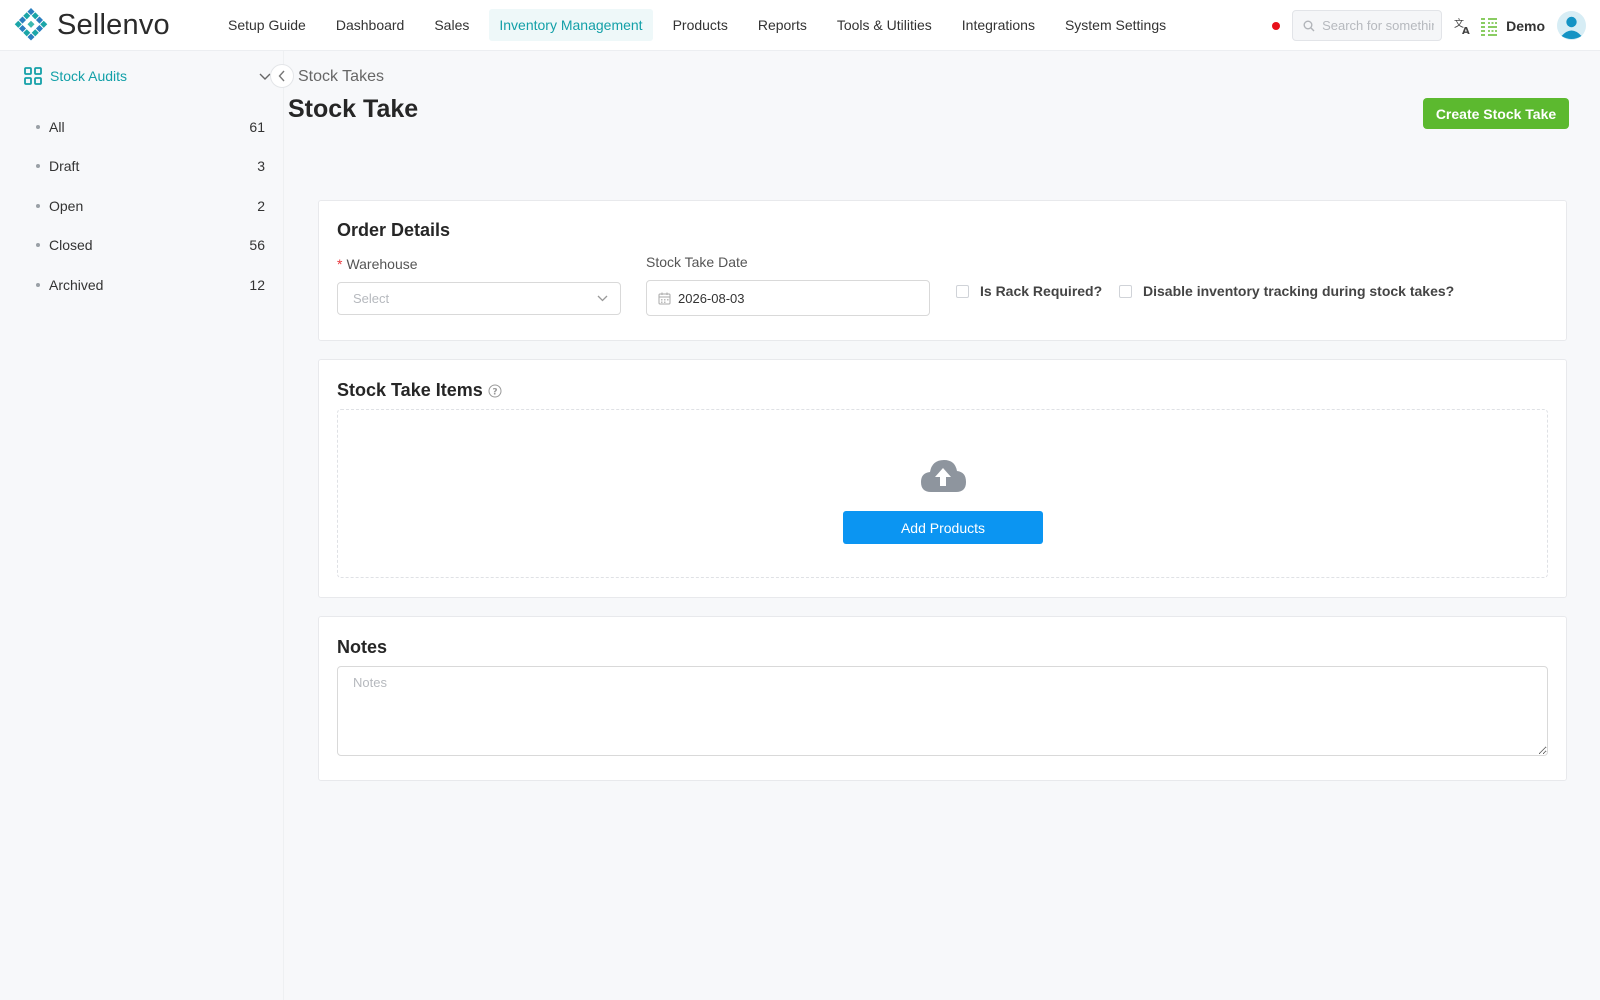  I want to click on products-dropzone: Add Products, so click(942, 493).